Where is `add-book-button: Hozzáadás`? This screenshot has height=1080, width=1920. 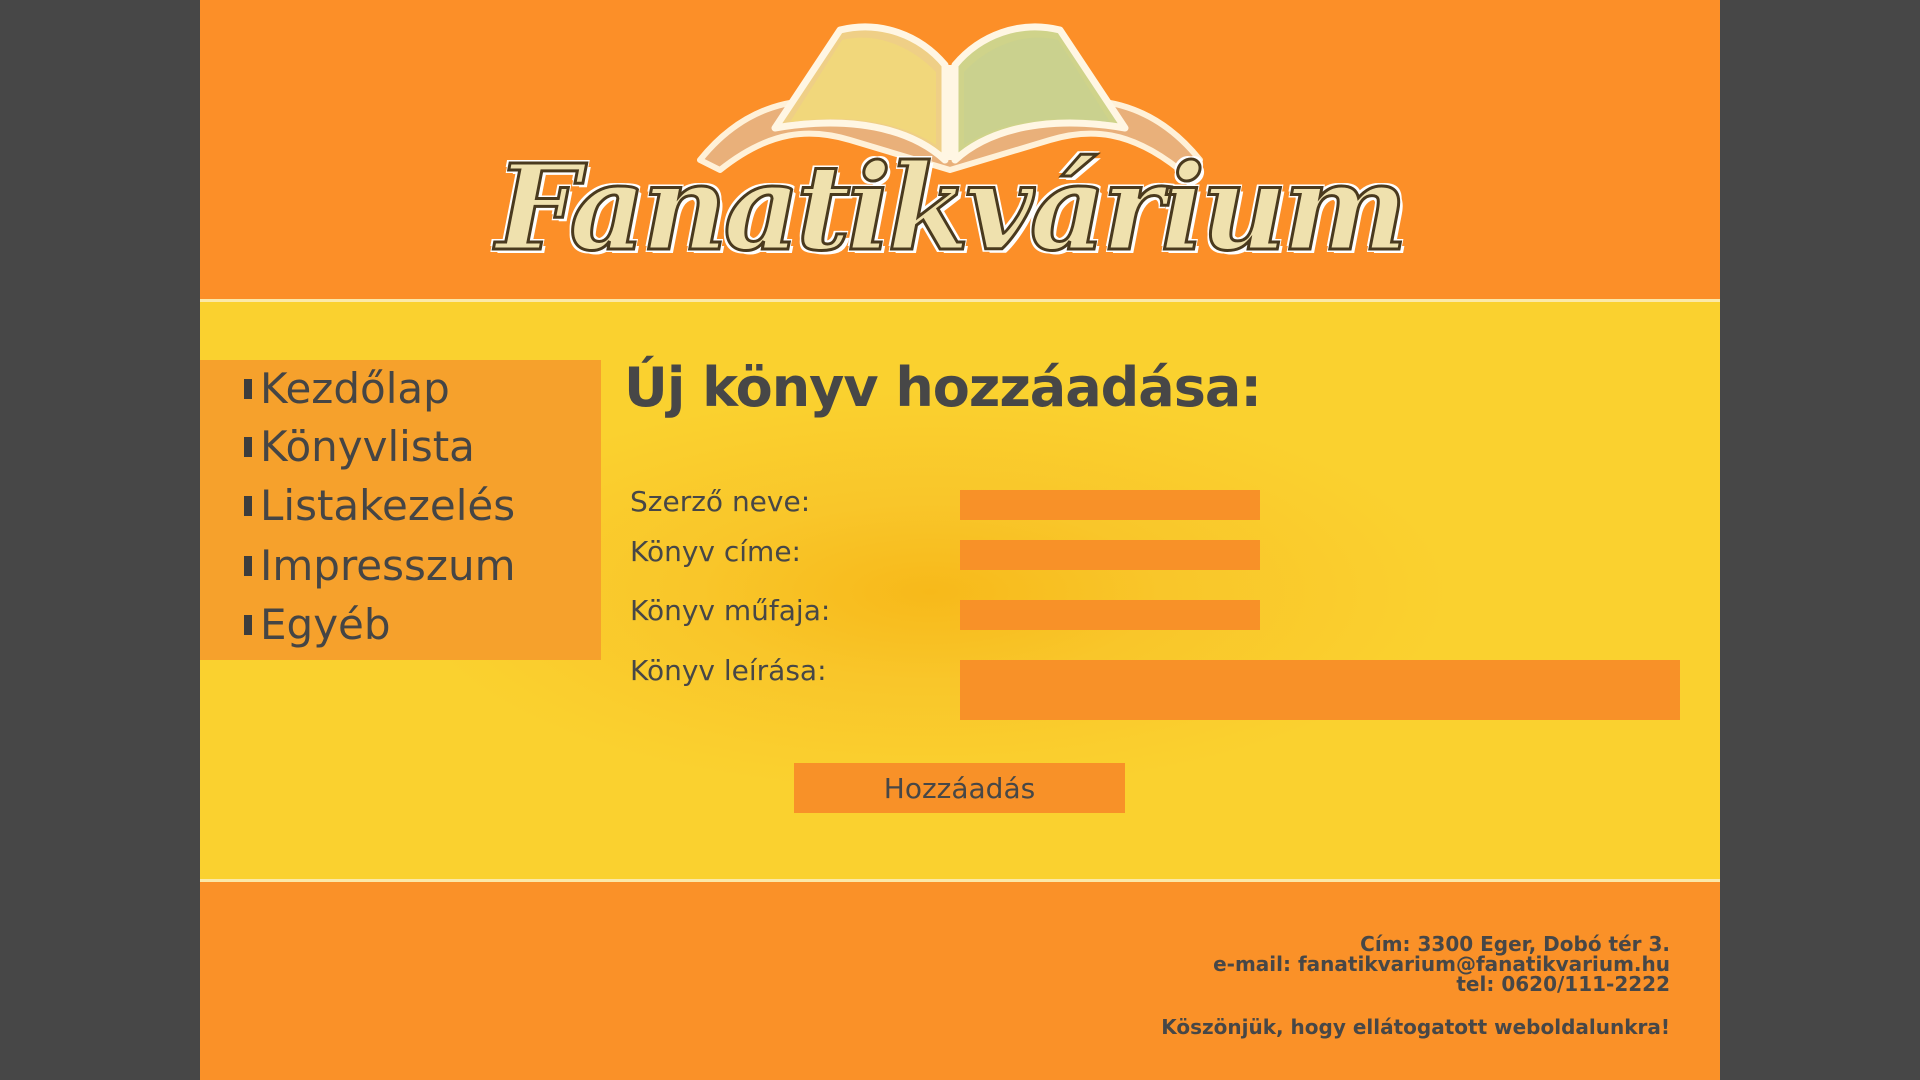
add-book-button: Hozzáadás is located at coordinates (959, 788).